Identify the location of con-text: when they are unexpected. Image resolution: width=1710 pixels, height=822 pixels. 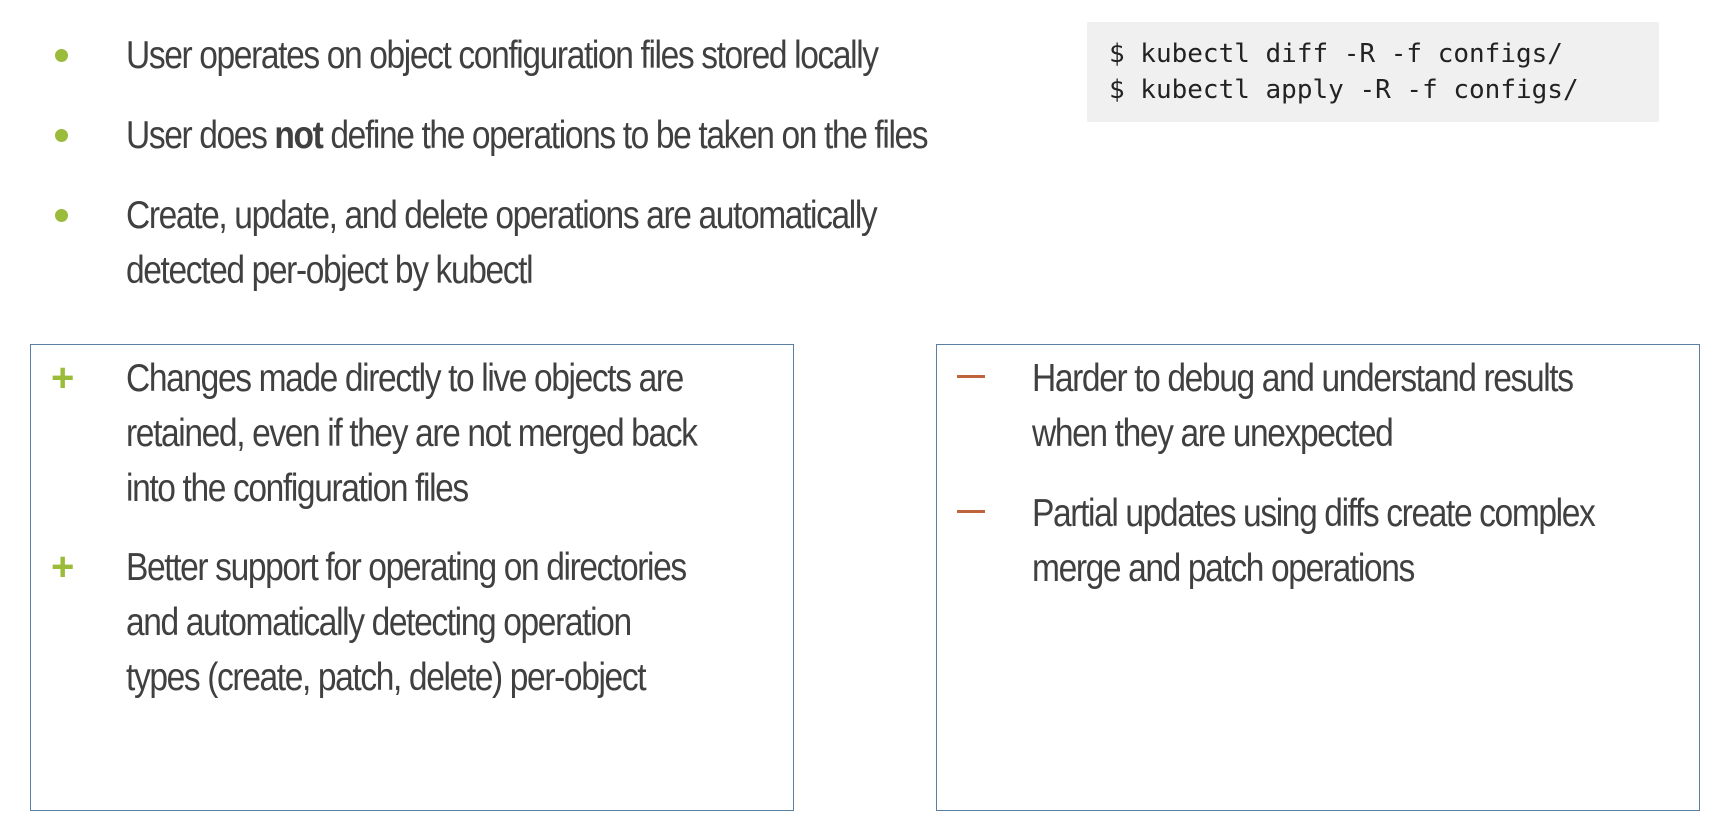
(1213, 433).